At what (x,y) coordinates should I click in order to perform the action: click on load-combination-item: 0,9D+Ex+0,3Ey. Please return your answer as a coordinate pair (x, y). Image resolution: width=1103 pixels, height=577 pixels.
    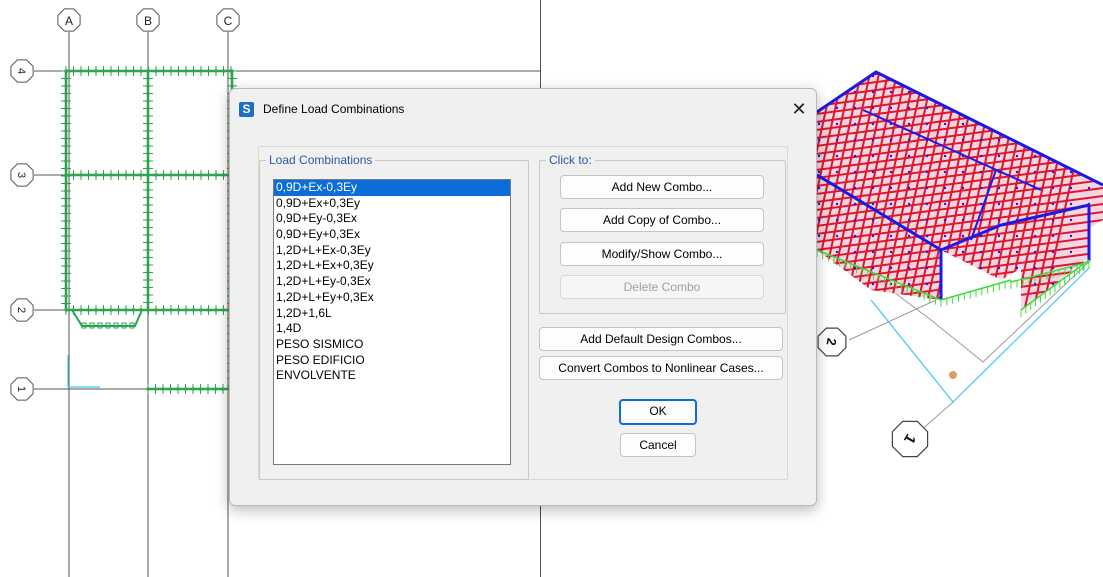
    Looking at the image, I should click on (392, 204).